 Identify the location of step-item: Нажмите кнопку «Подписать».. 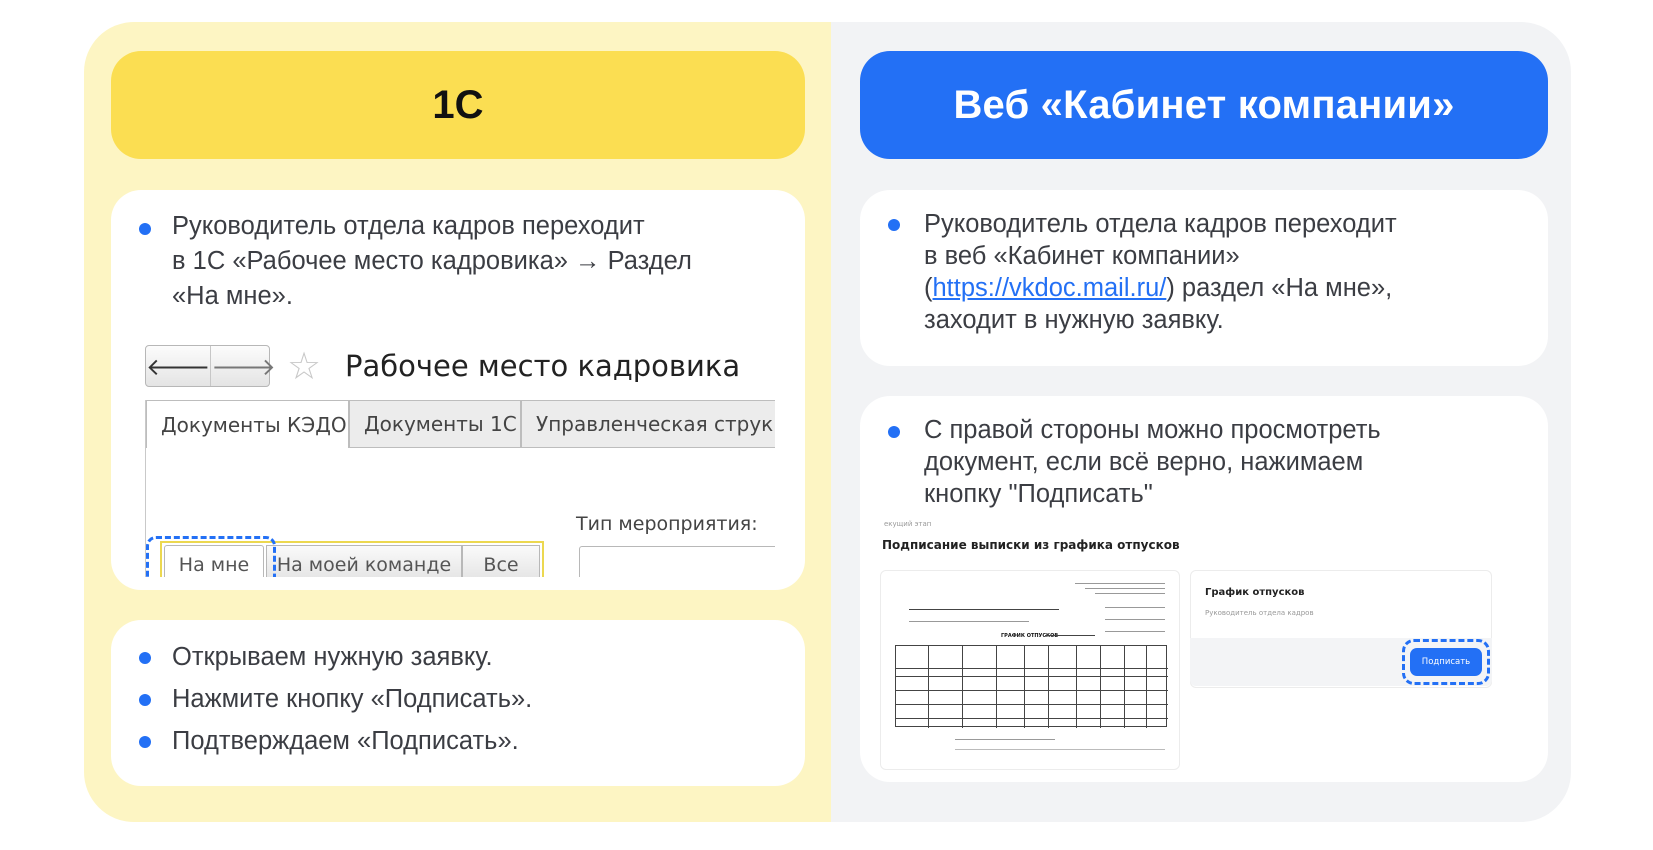
(352, 699).